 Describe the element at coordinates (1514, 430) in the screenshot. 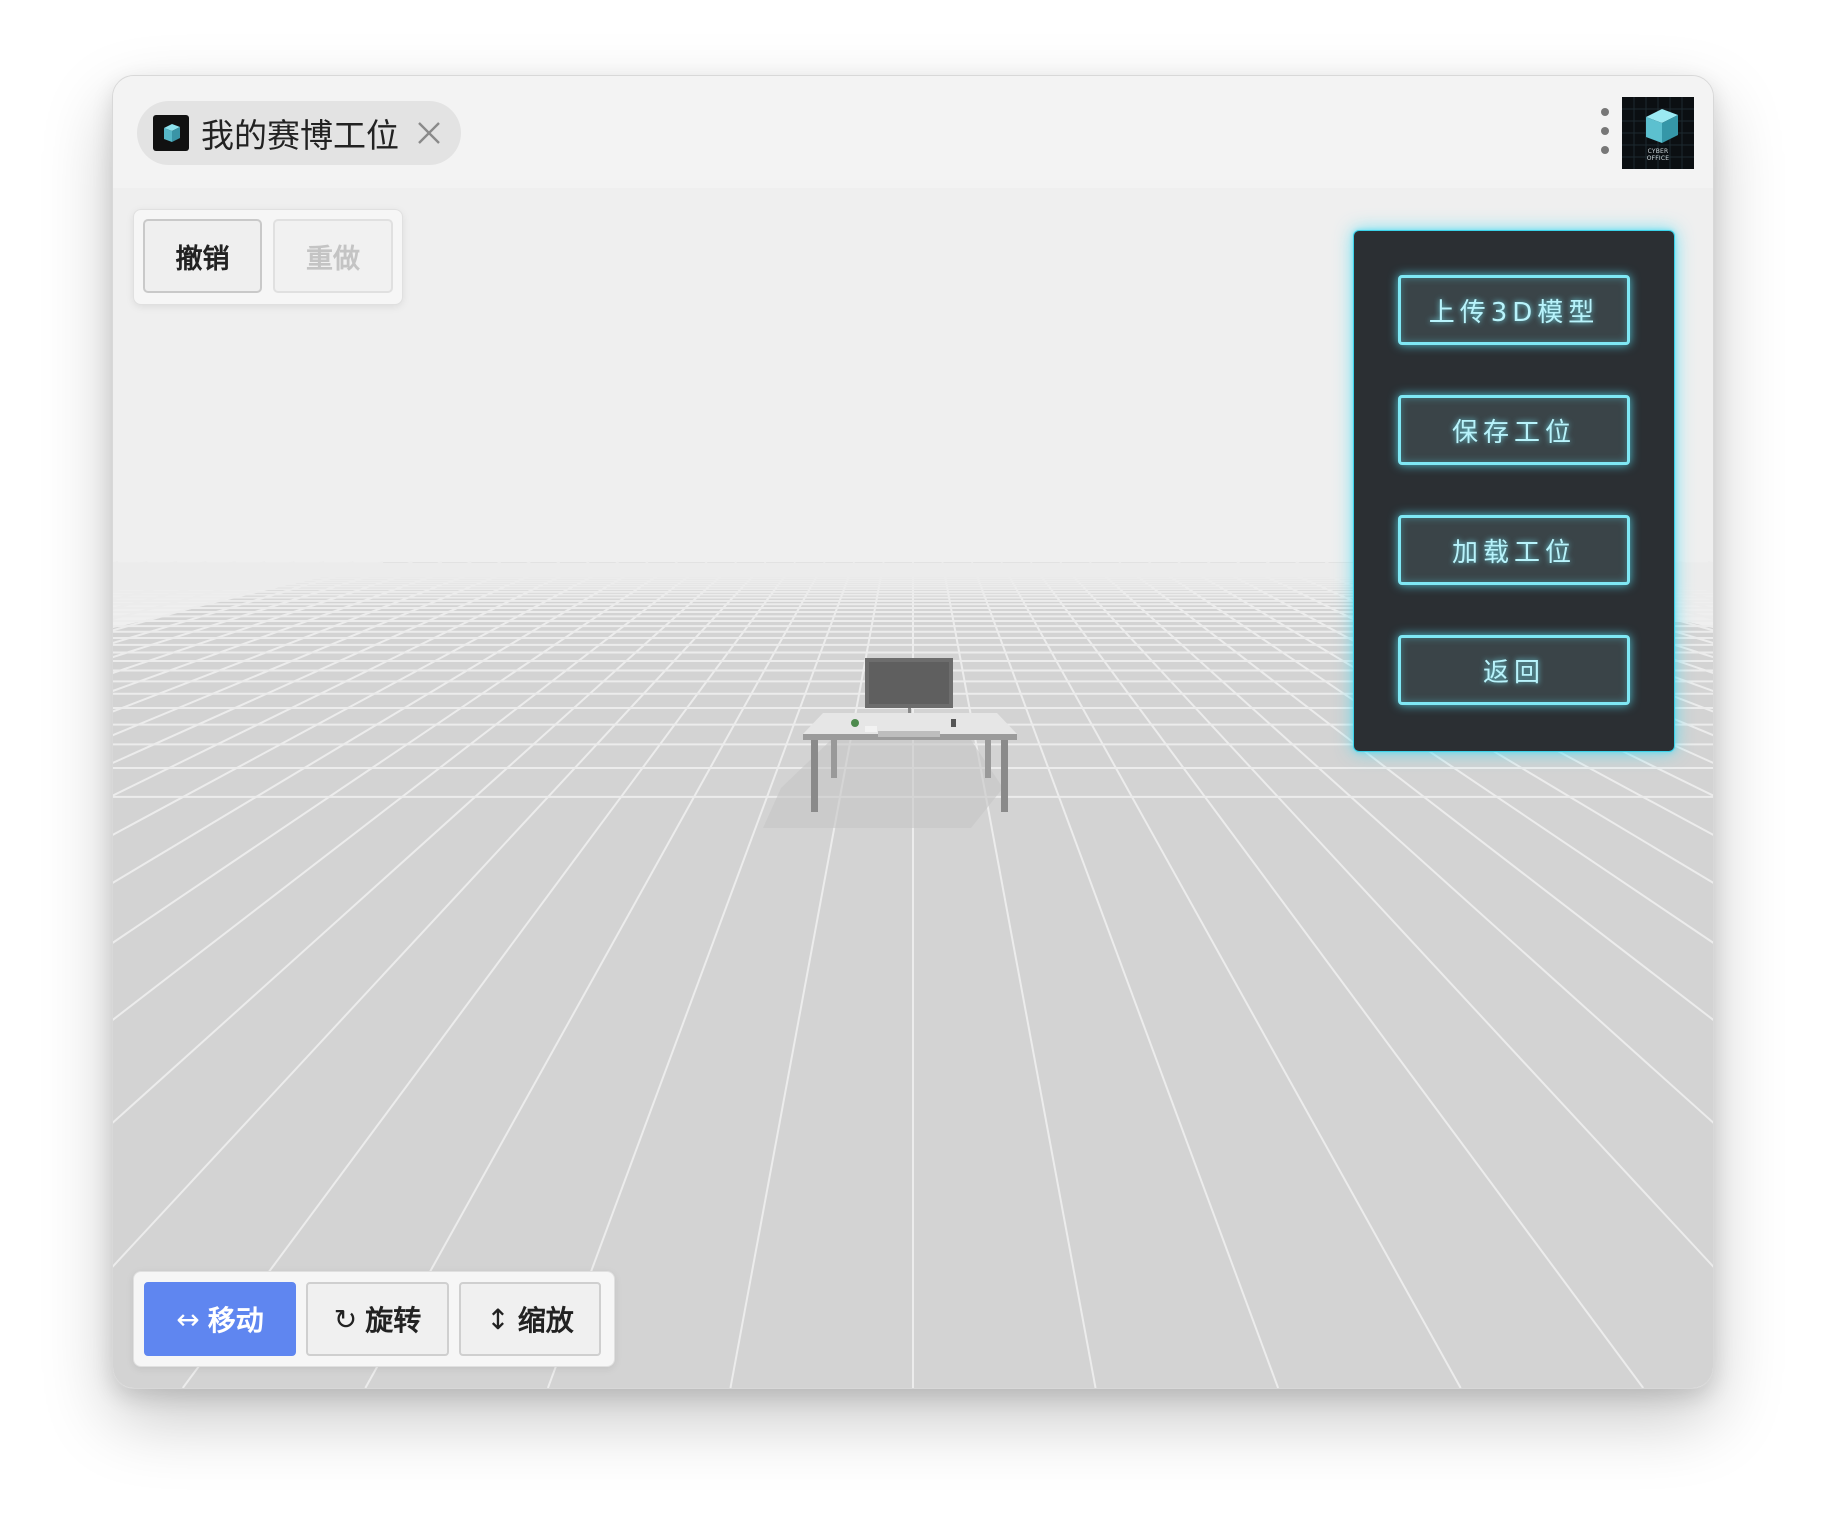

I see `save-workspace-button: 保存工位` at that location.